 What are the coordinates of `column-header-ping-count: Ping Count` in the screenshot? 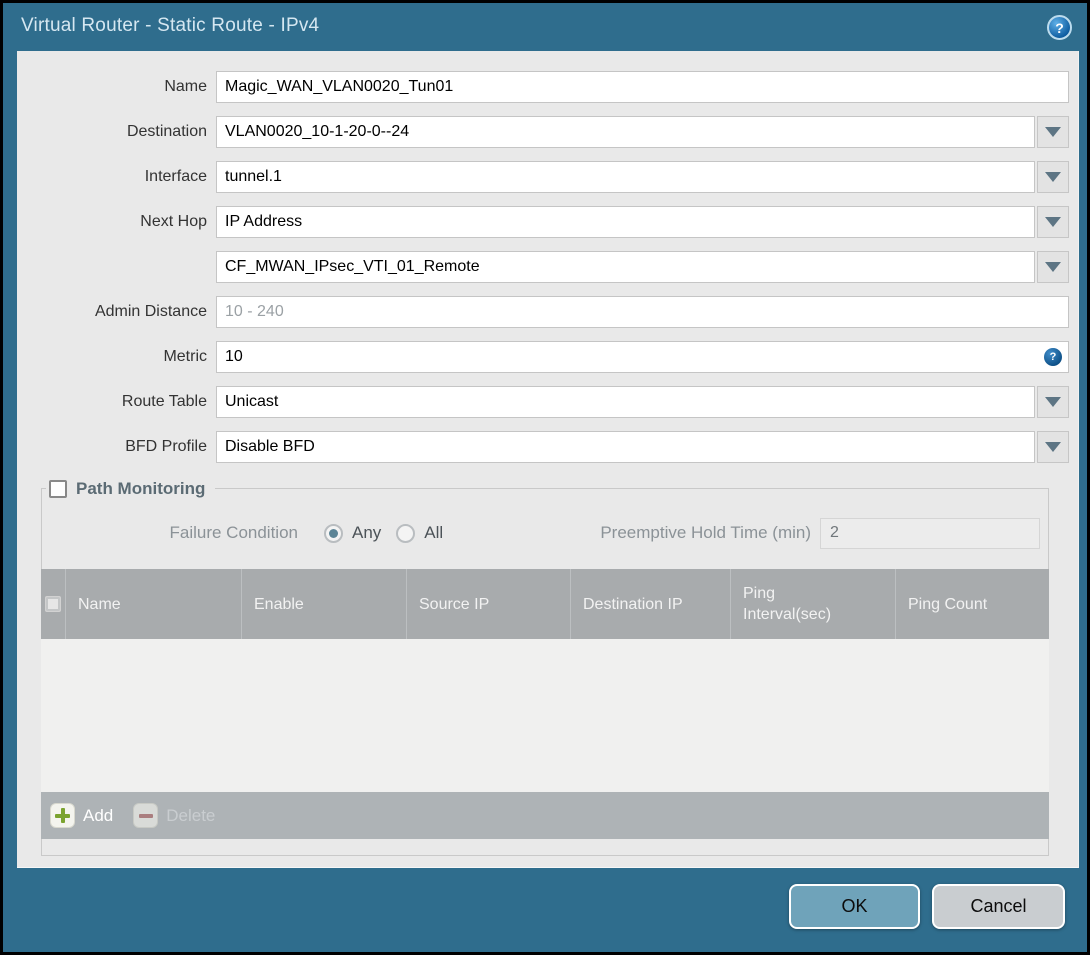 It's located at (972, 604).